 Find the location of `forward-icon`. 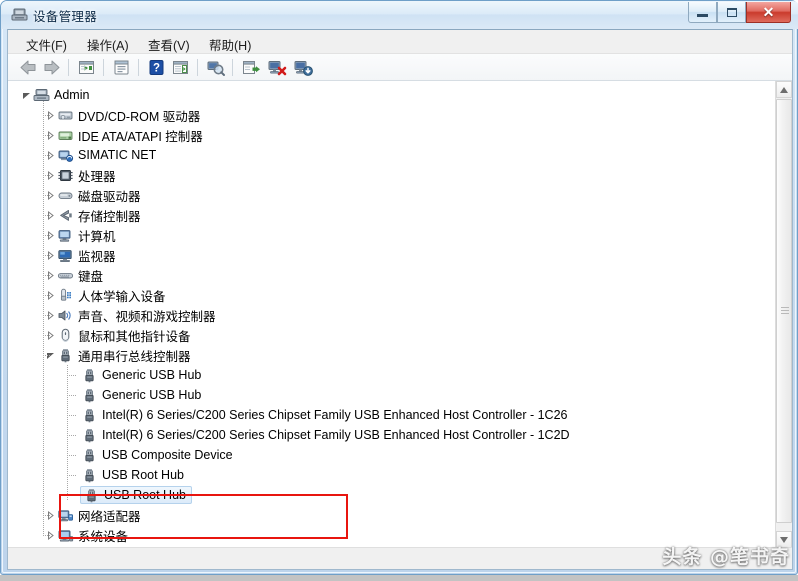

forward-icon is located at coordinates (52, 70).